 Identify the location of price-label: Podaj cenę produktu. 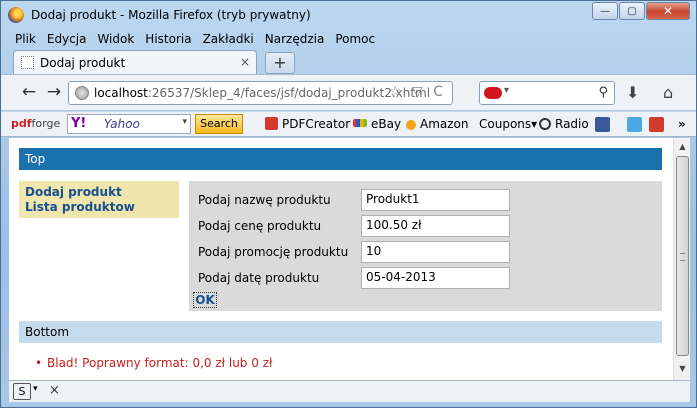
(260, 226).